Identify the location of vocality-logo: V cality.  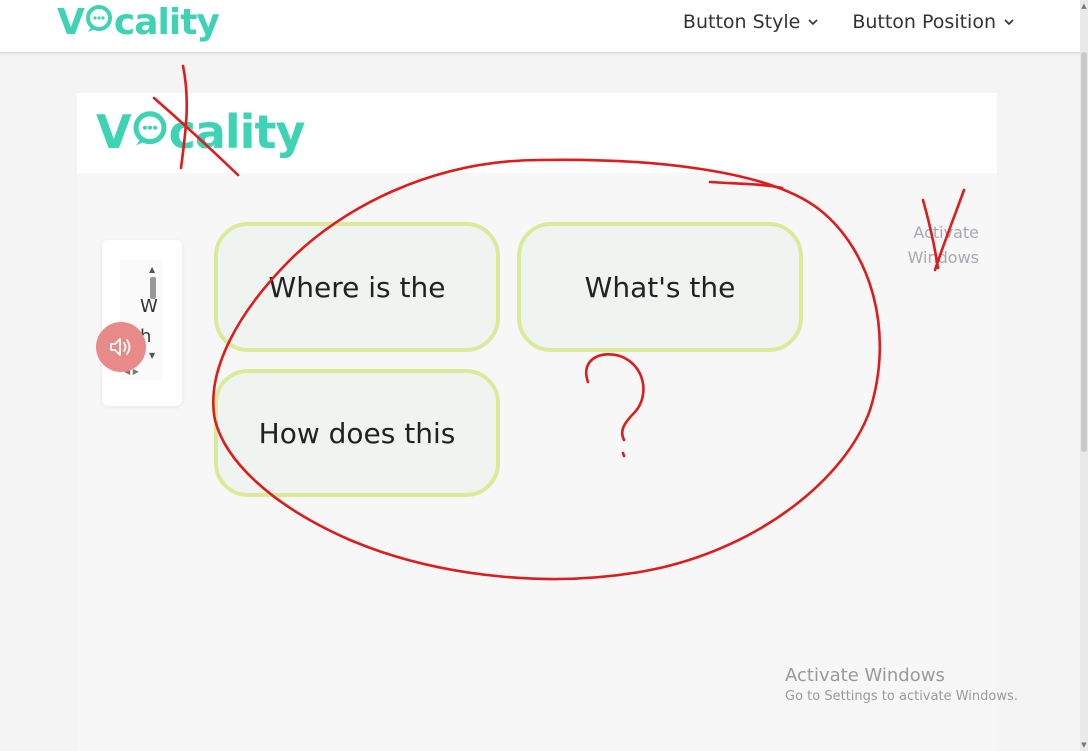
(138, 22).